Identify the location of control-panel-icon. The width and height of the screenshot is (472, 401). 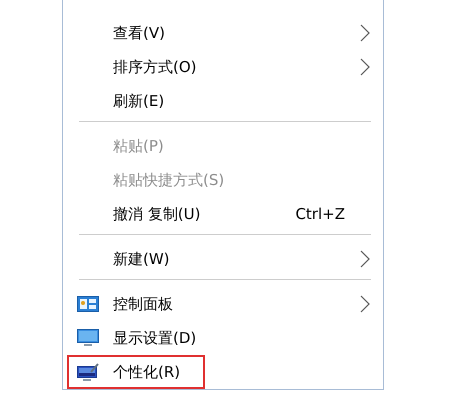
(88, 304).